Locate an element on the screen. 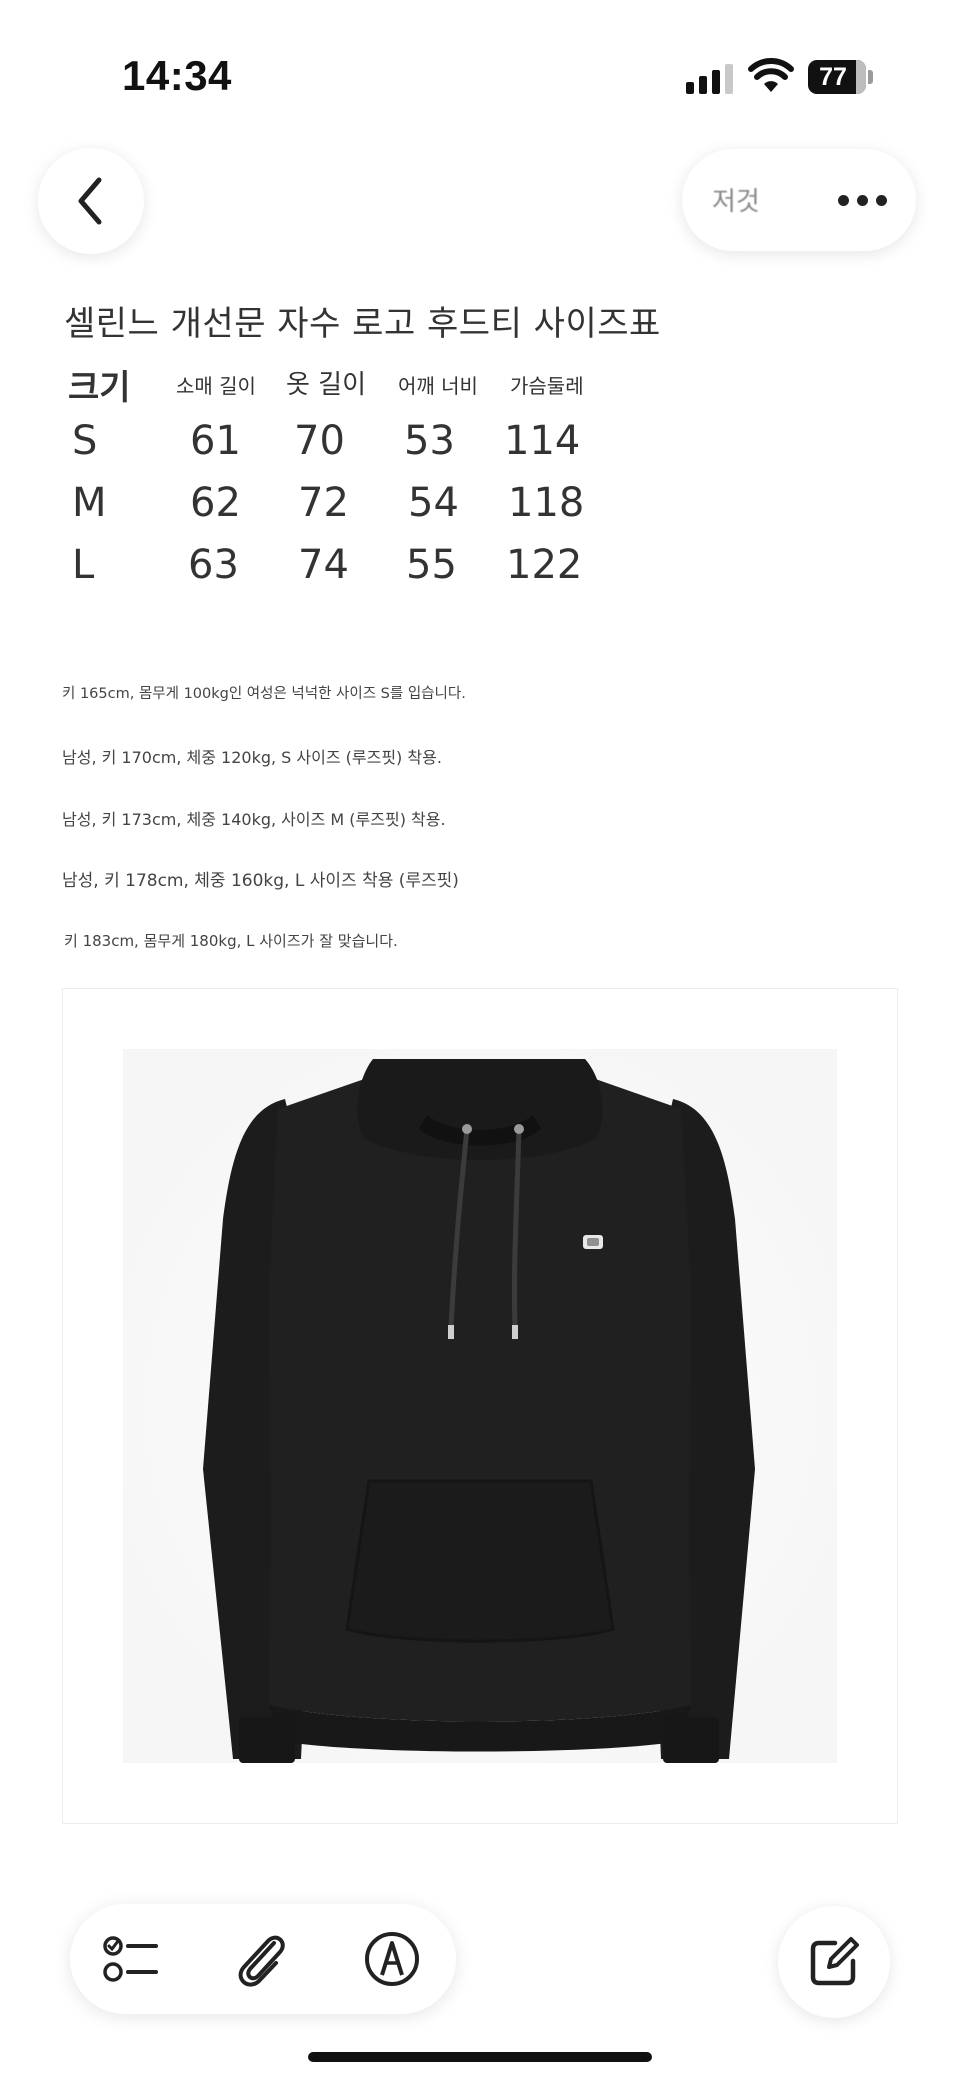  cellular-signal-icon is located at coordinates (710, 79).